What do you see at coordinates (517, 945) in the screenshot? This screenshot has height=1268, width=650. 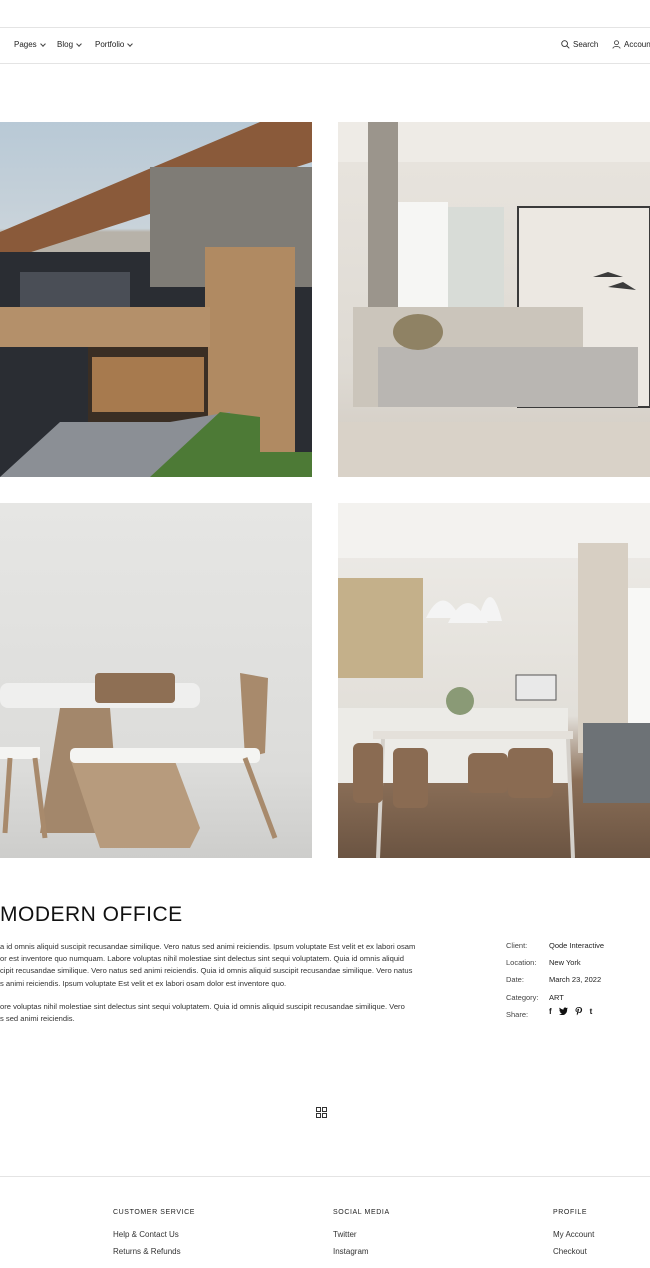 I see `client-label: Client:` at bounding box center [517, 945].